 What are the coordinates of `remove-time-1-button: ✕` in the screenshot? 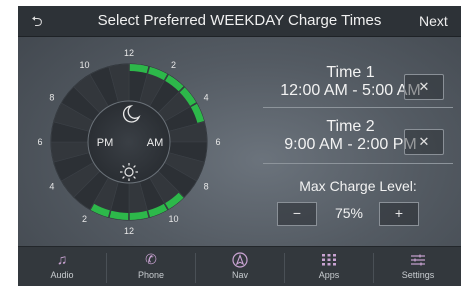 It's located at (424, 87).